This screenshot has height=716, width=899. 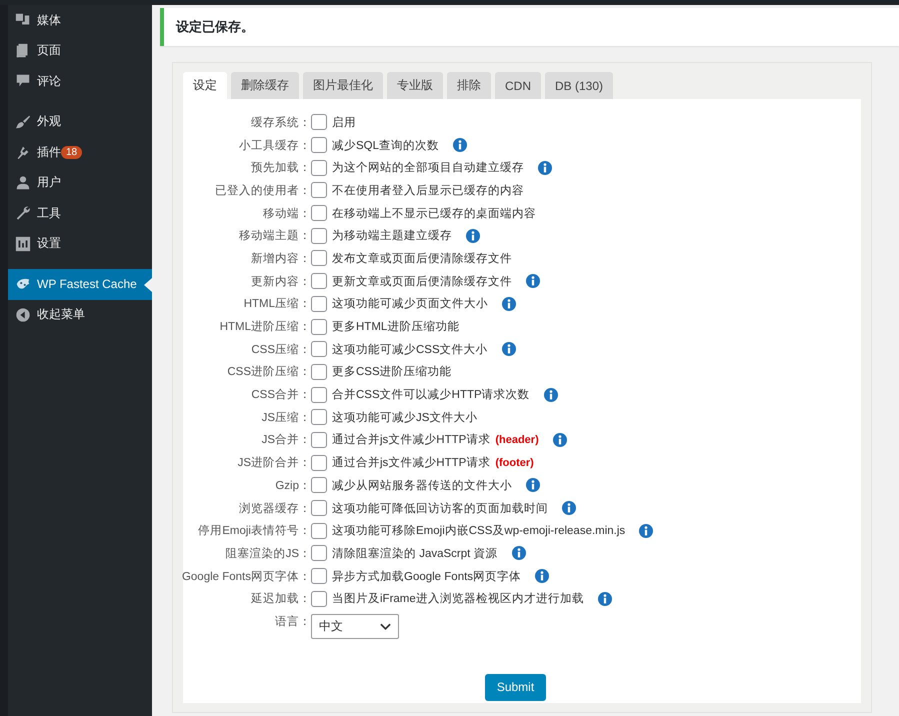 What do you see at coordinates (422, 485) in the screenshot?
I see `setting-description: 减少从网站服务器传送的文件大小` at bounding box center [422, 485].